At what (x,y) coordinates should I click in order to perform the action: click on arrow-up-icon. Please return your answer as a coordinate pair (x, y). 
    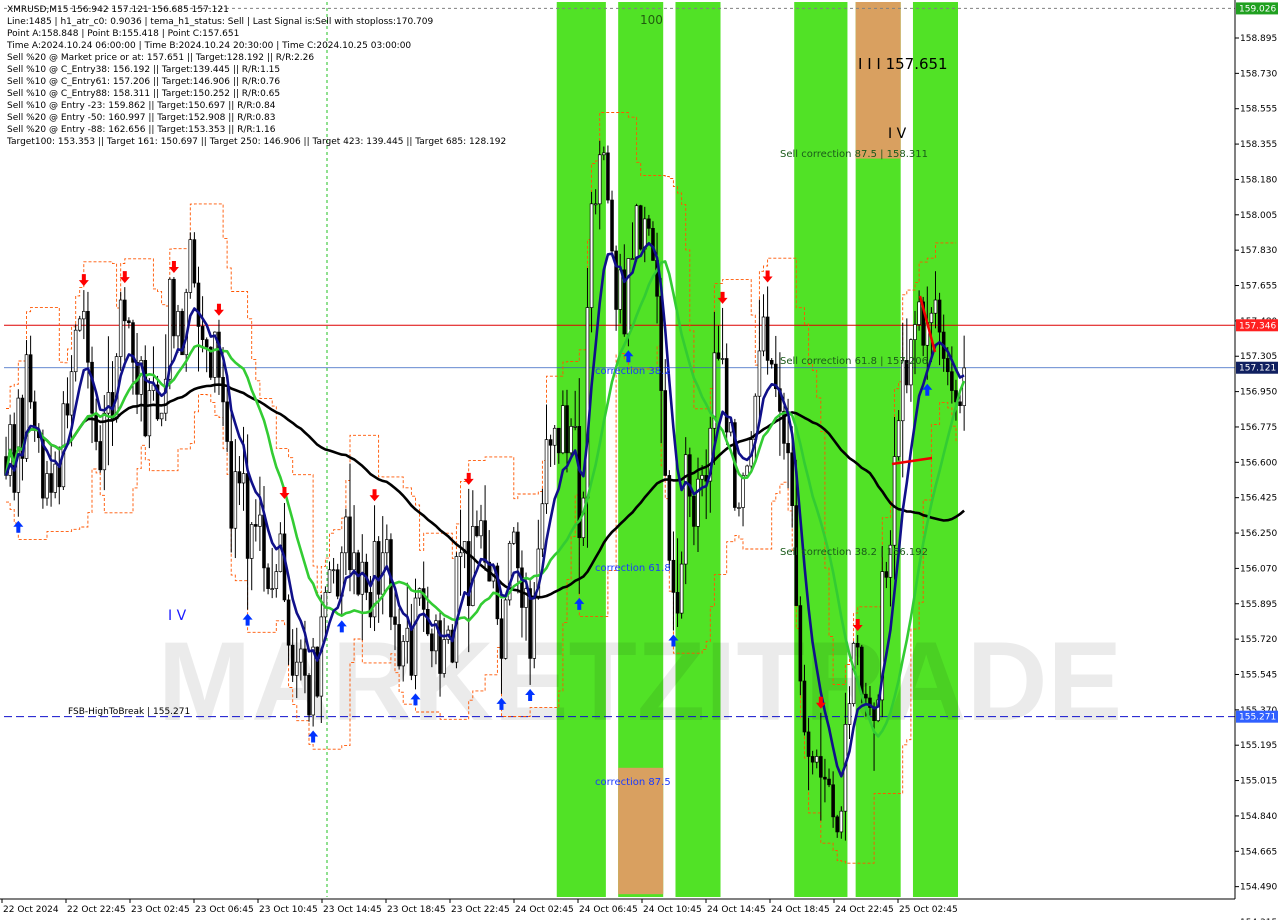
    Looking at the image, I should click on (18, 526).